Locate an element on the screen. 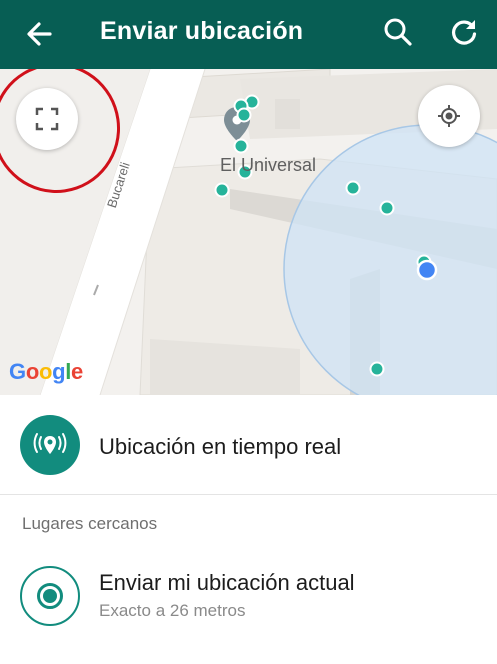 The width and height of the screenshot is (497, 664). landmark-label: El Universal is located at coordinates (268, 165).